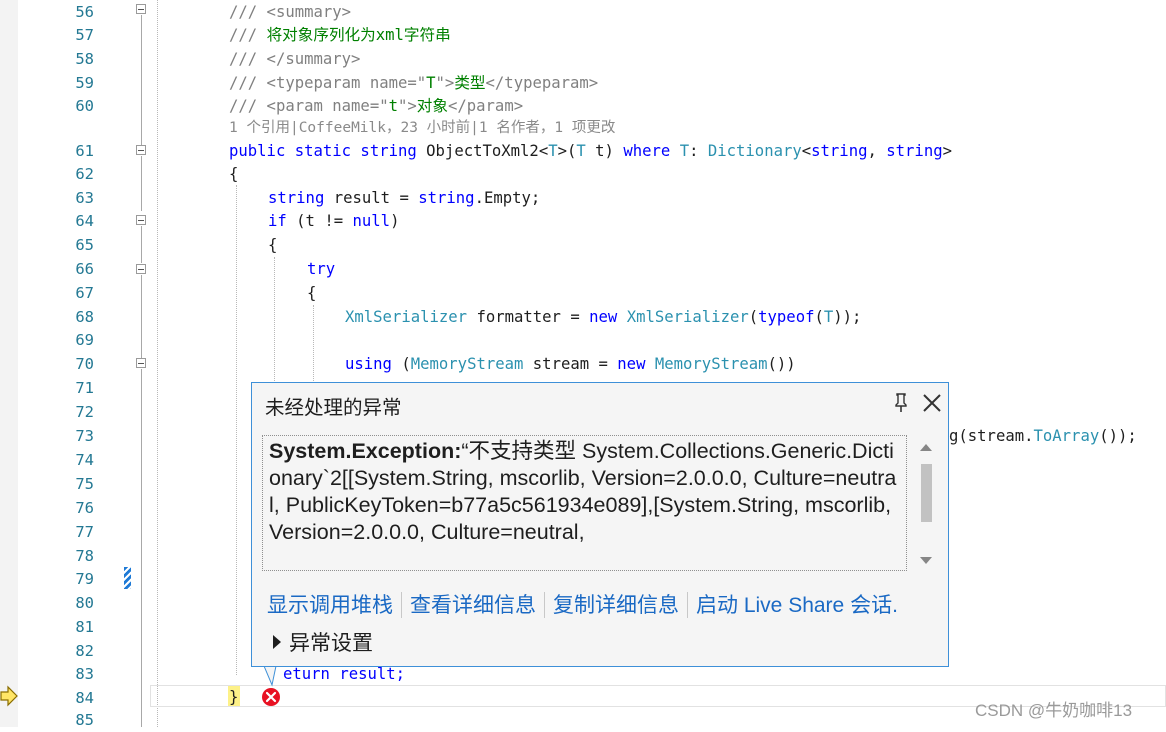  Describe the element at coordinates (84, 198) in the screenshot. I see `line-number: 63` at that location.